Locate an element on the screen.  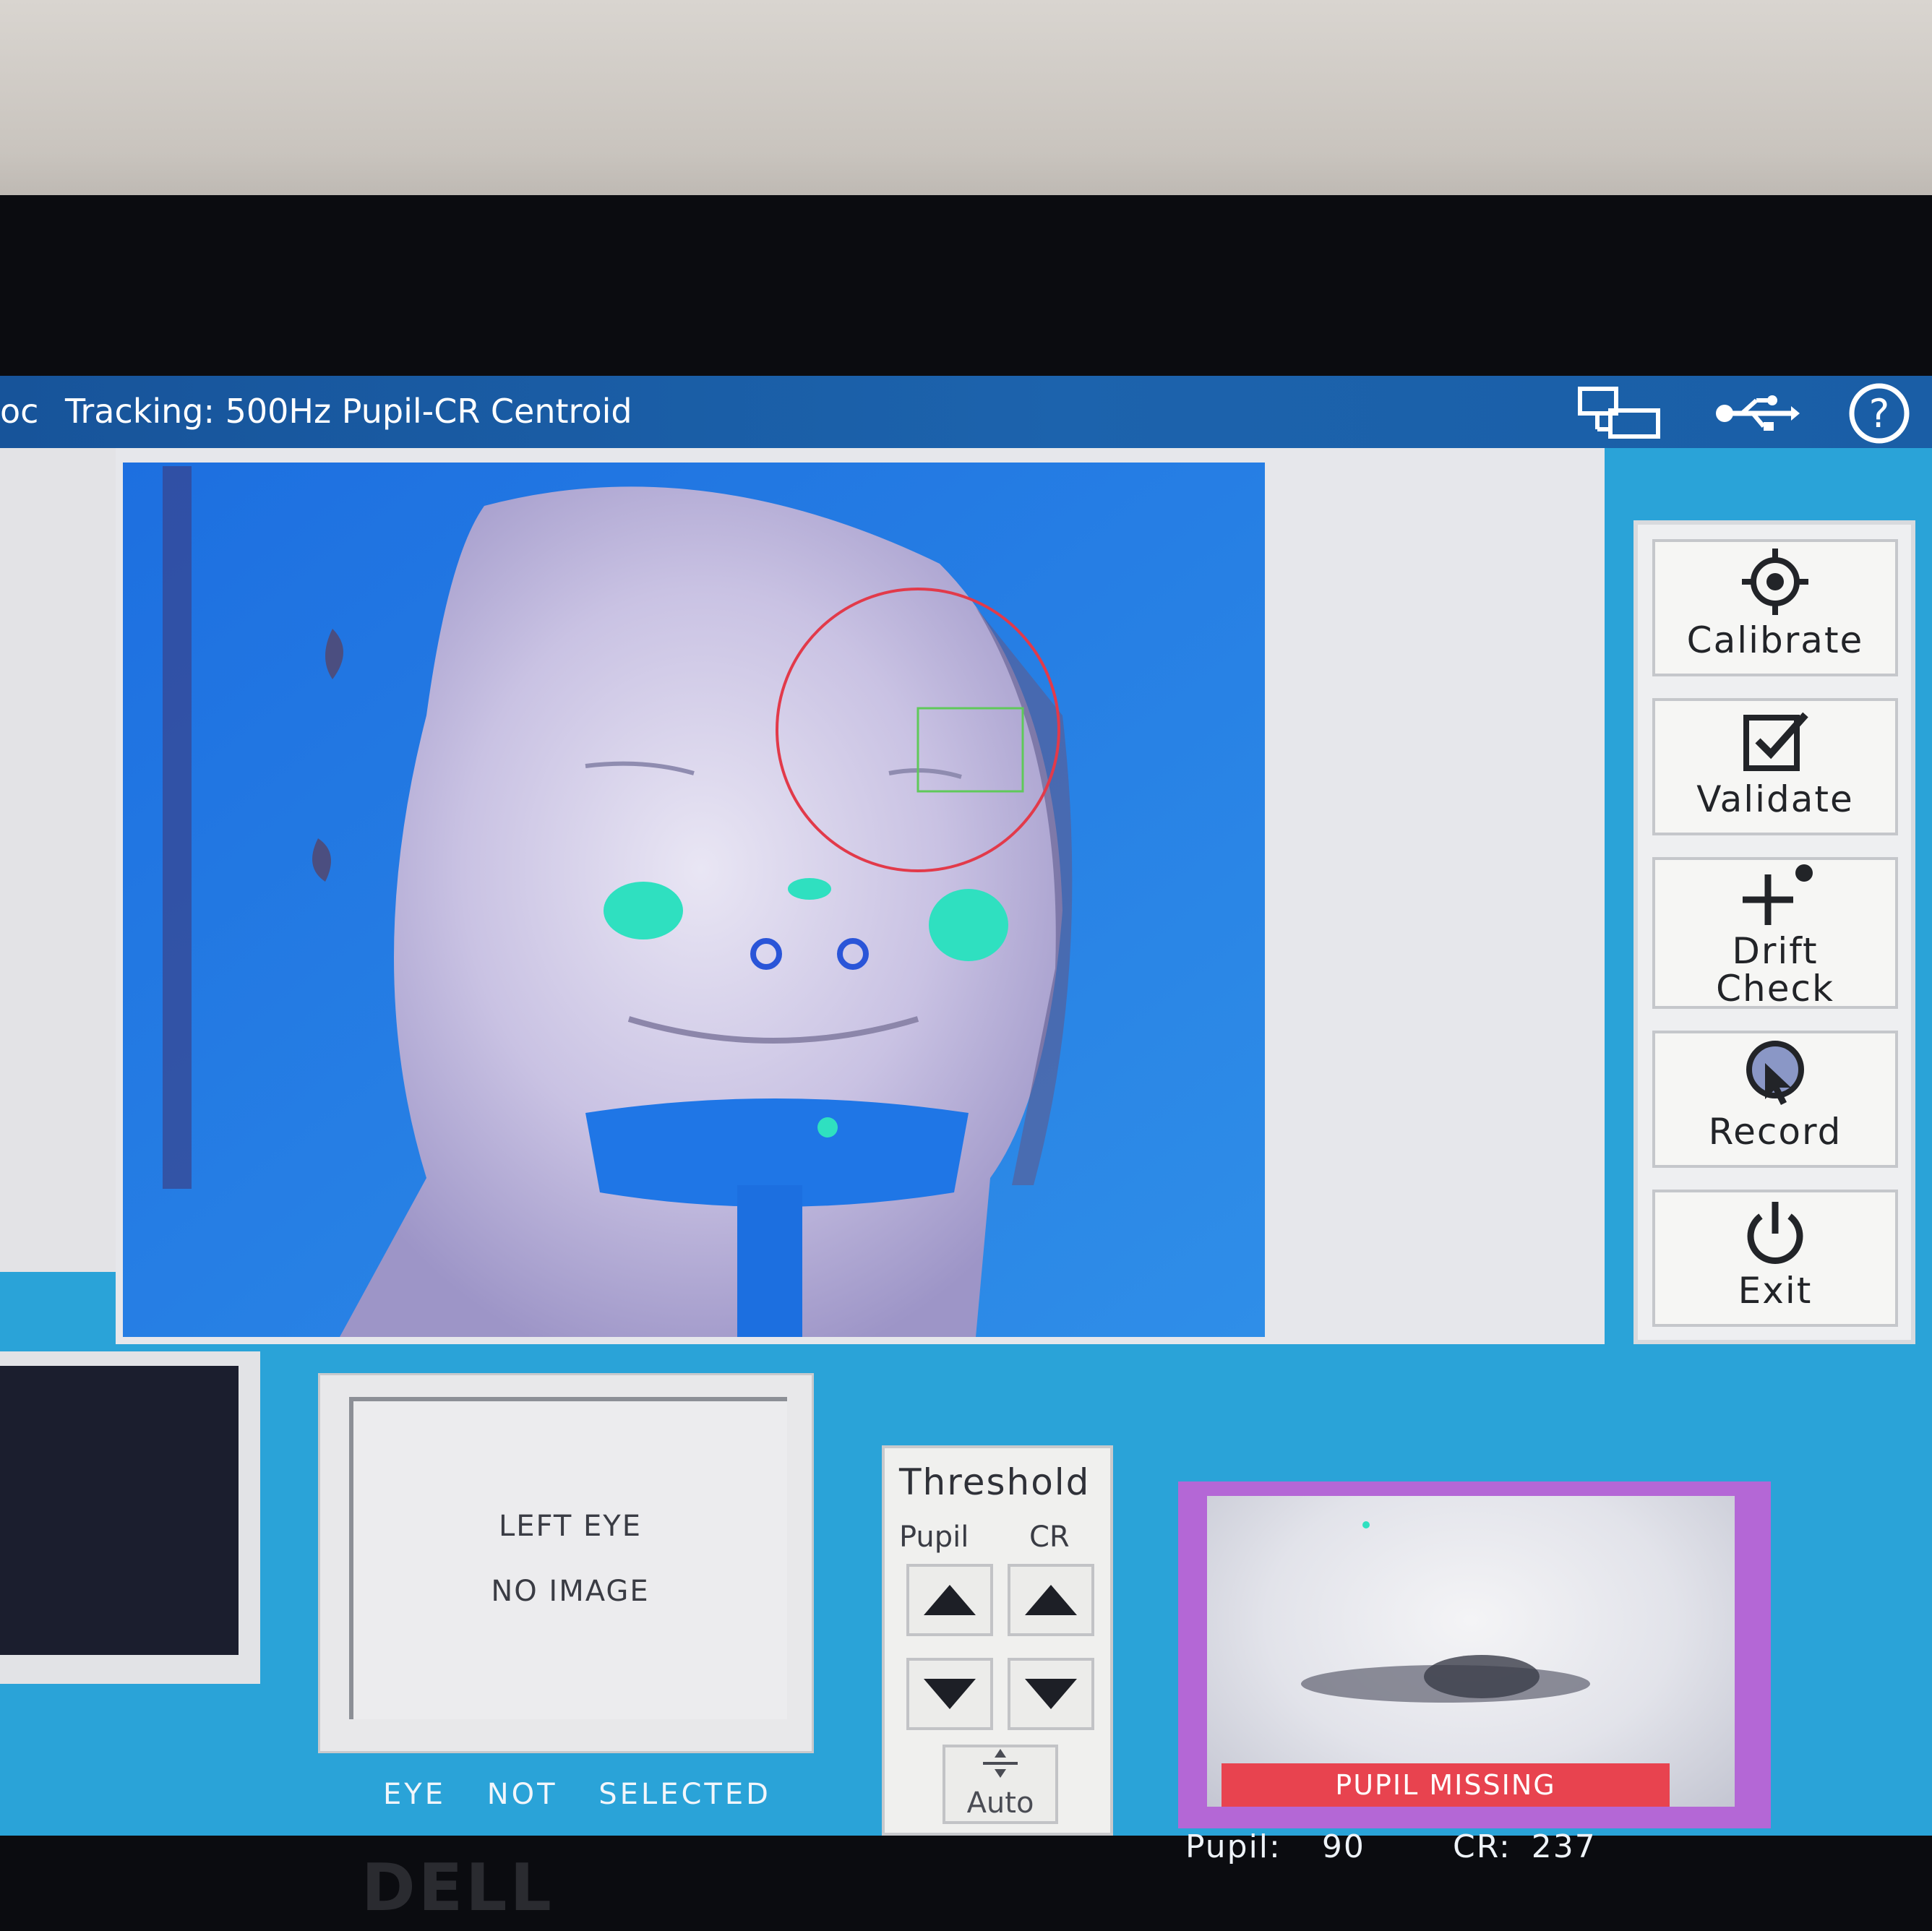
help-icon: ? is located at coordinates (1880, 413).